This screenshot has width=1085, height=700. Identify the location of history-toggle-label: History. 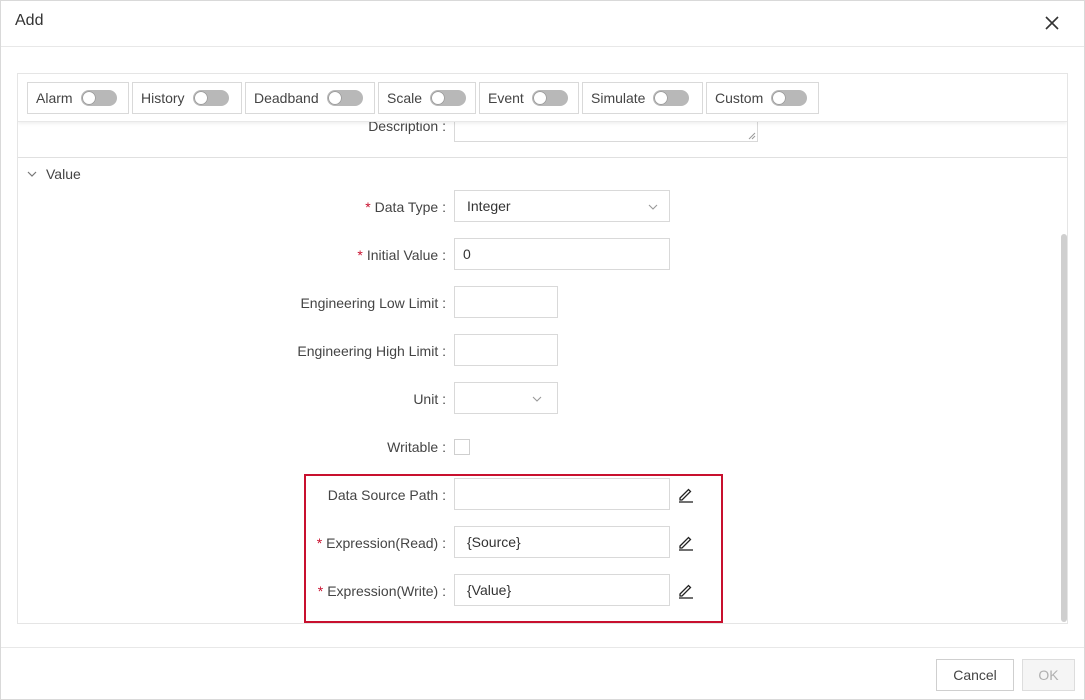
(163, 98).